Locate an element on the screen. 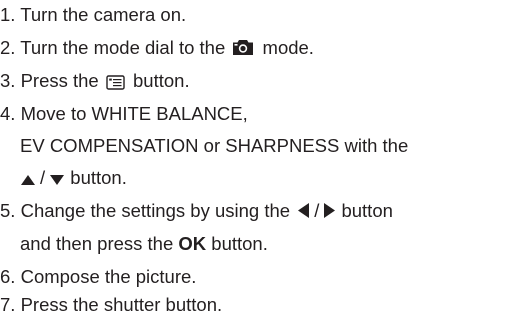 The image size is (513, 316). step-text-post: mode. is located at coordinates (288, 47).